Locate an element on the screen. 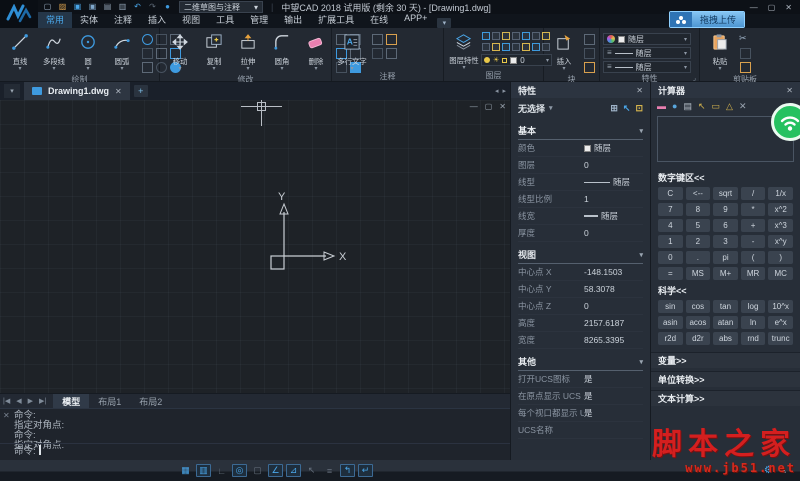 This screenshot has width=800, height=481. selection-dropdown: 无选择 is located at coordinates (531, 108).